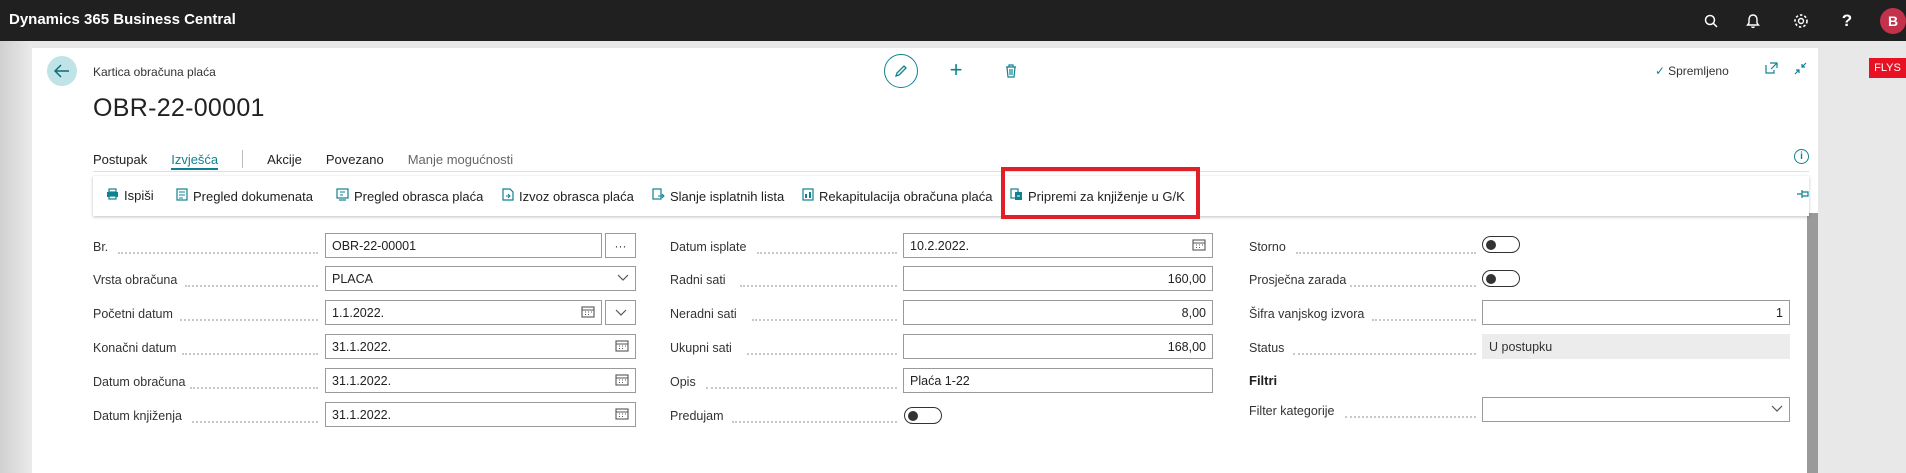 The height and width of the screenshot is (473, 1906). Describe the element at coordinates (1753, 21) in the screenshot. I see `bell-icon` at that location.